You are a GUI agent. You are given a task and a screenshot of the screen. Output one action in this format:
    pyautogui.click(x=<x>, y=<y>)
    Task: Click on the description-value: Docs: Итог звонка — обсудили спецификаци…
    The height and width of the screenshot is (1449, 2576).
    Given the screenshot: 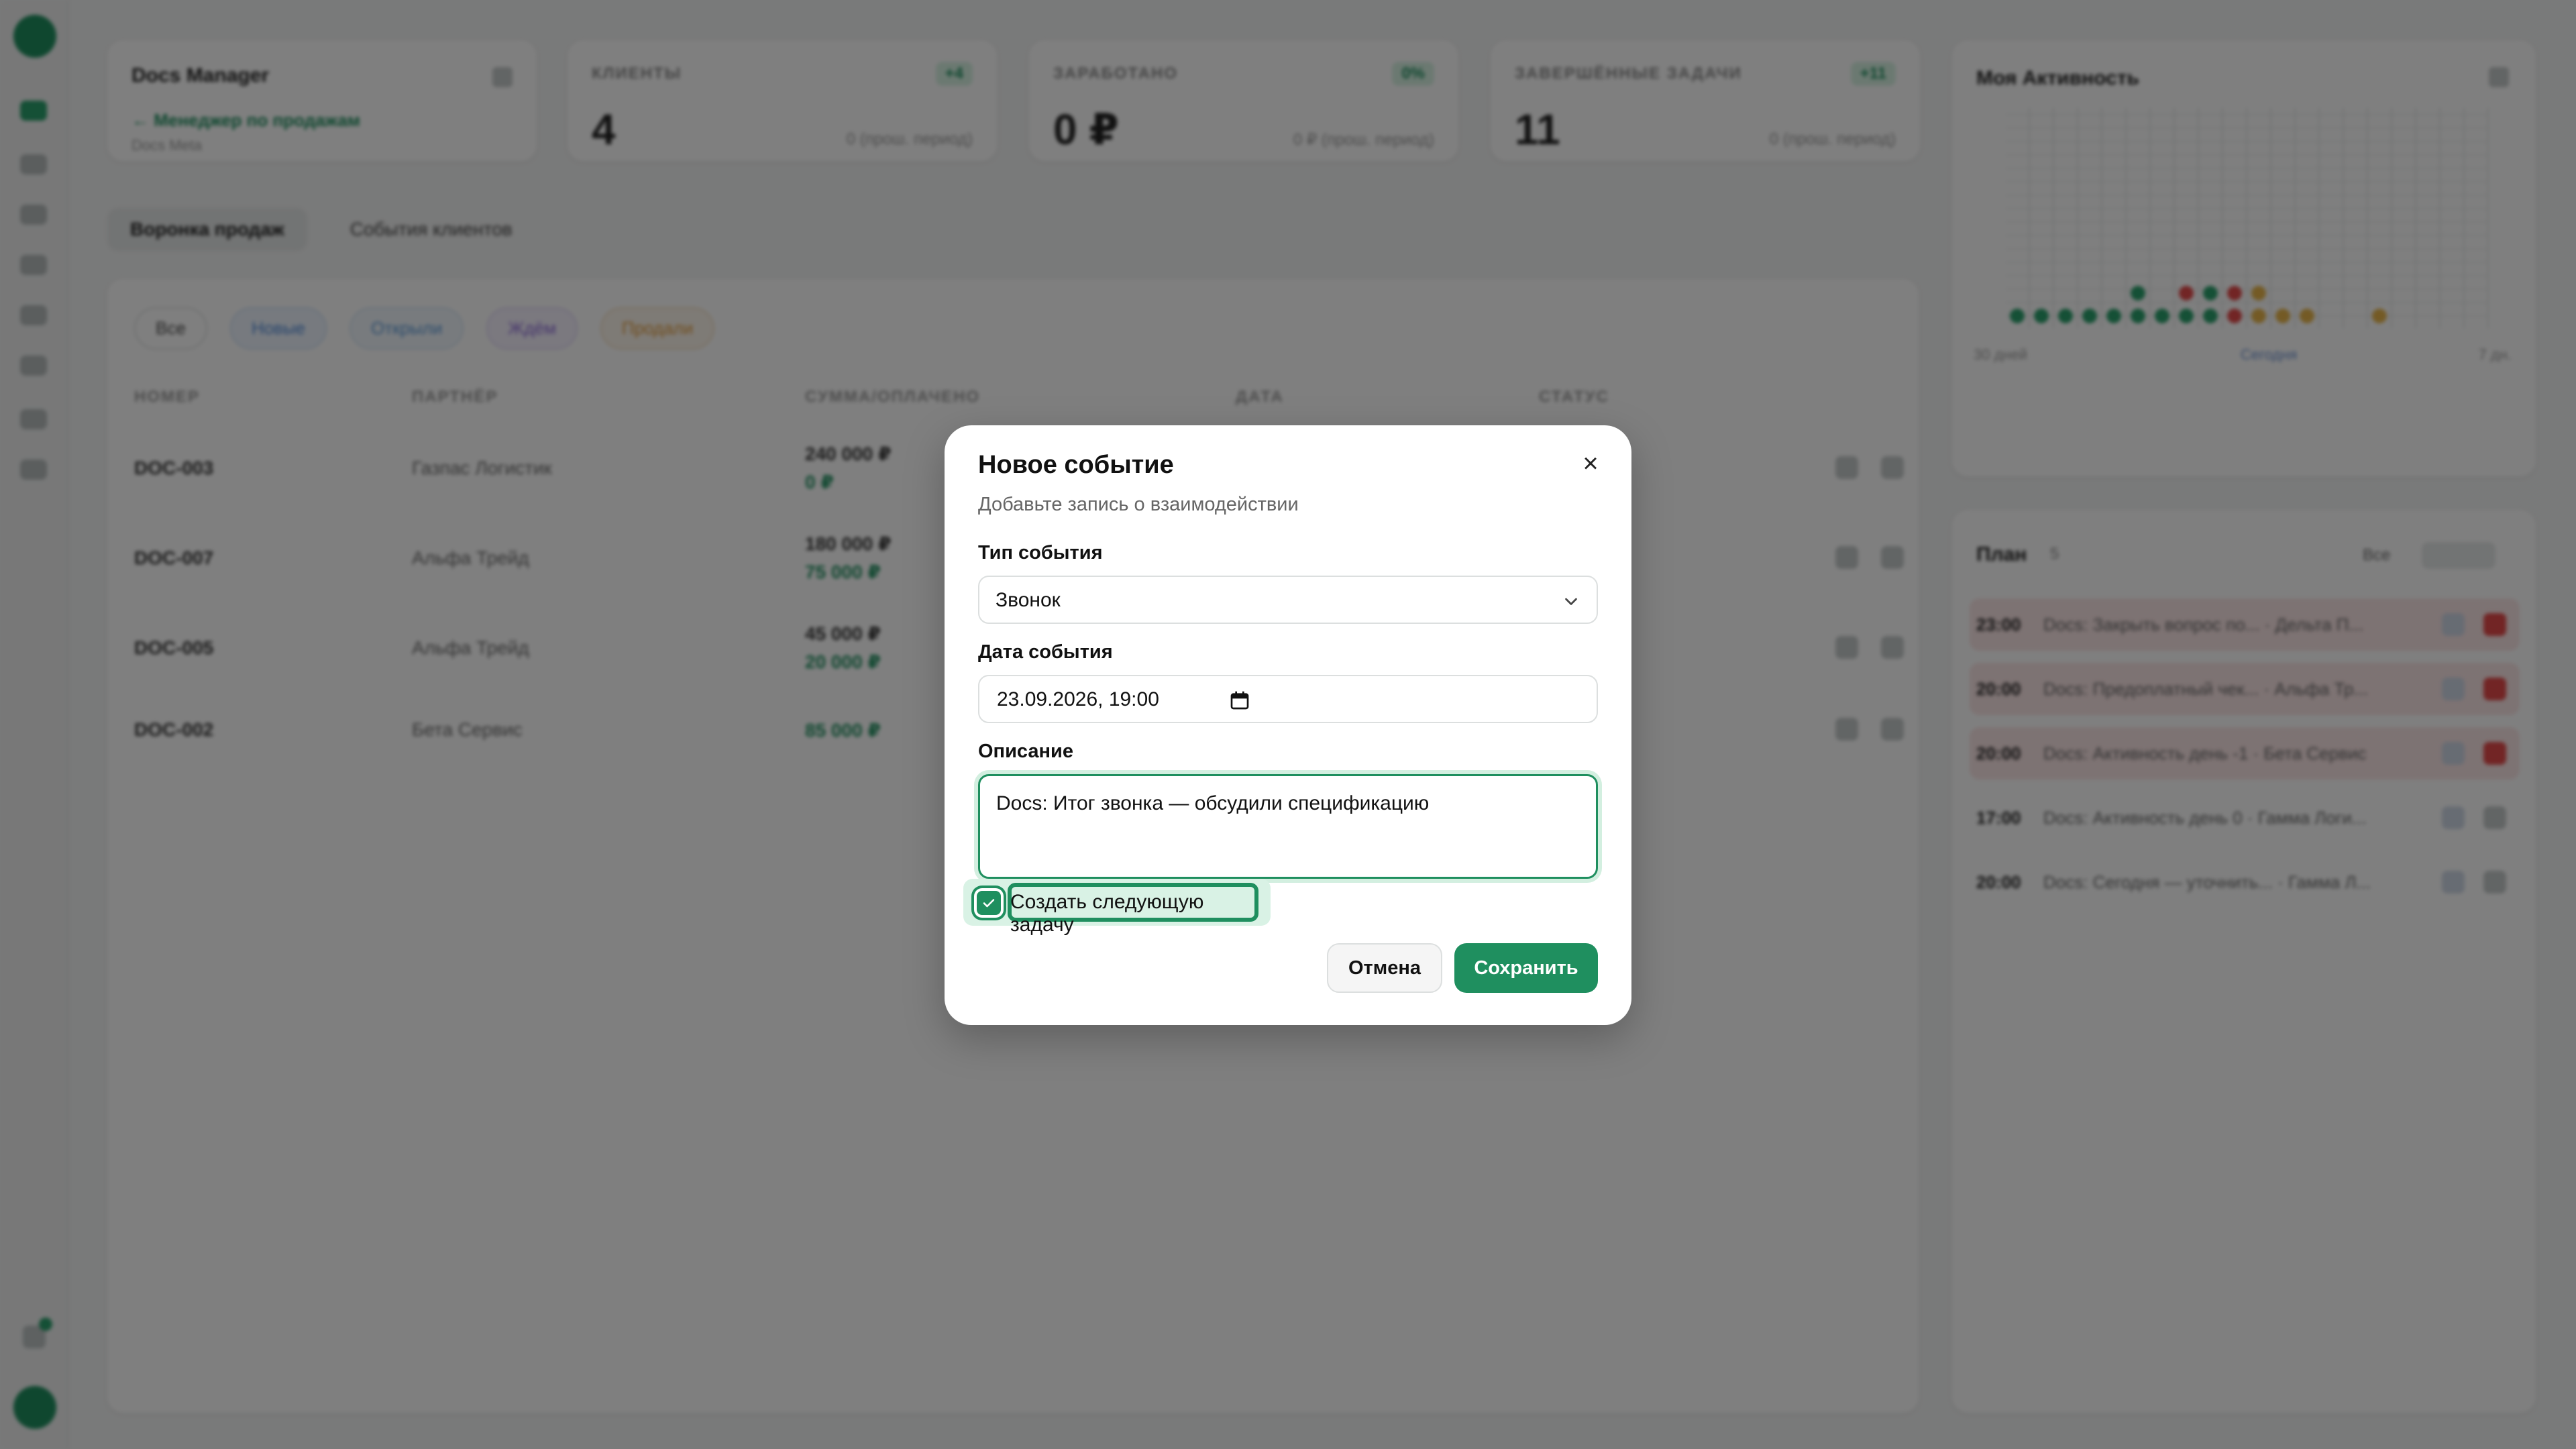 What is the action you would take?
    pyautogui.click(x=1213, y=803)
    